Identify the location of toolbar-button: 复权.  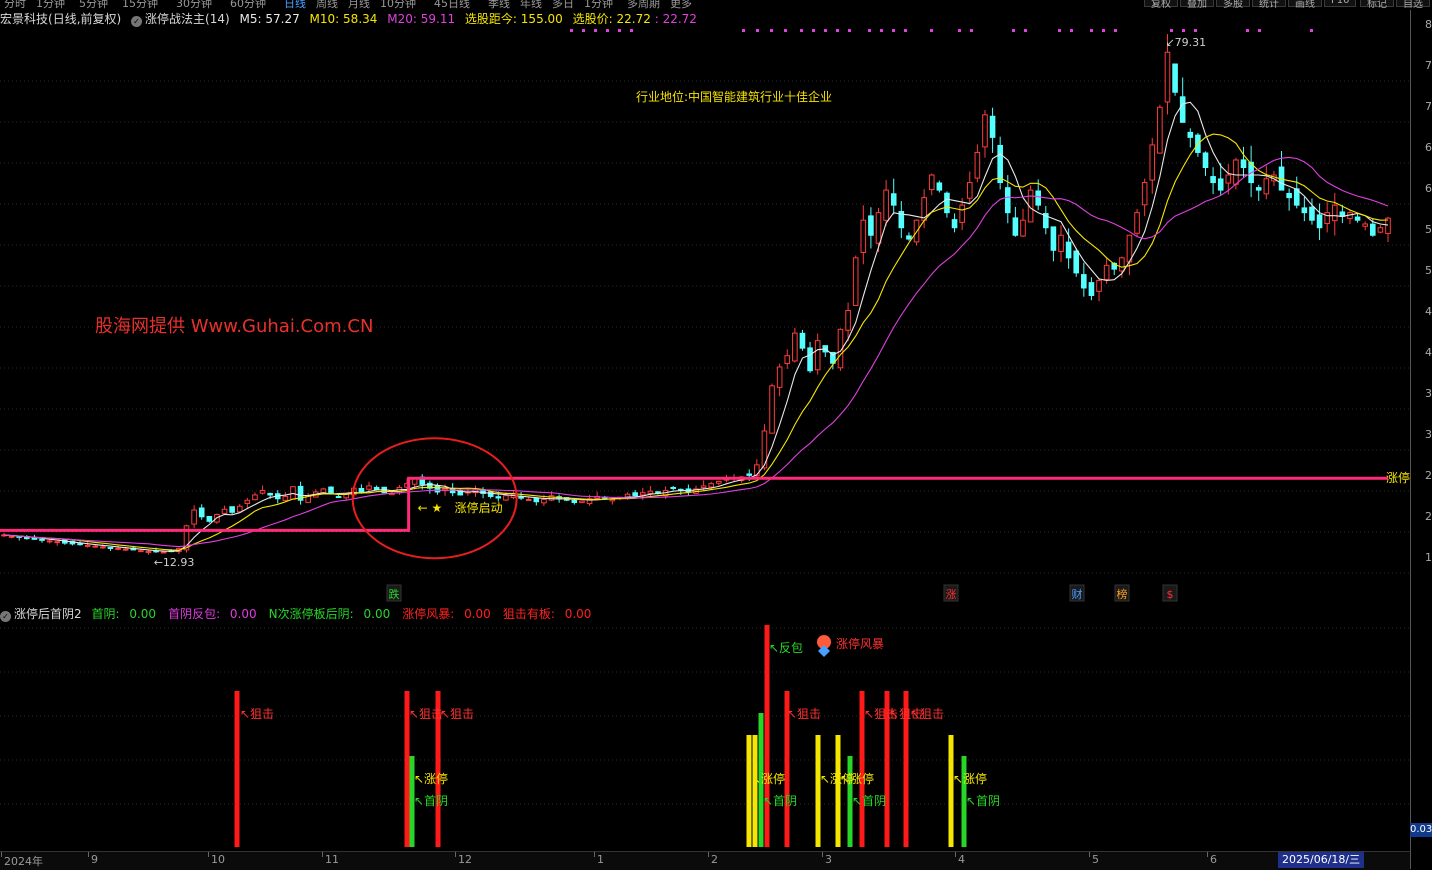
(1161, 4).